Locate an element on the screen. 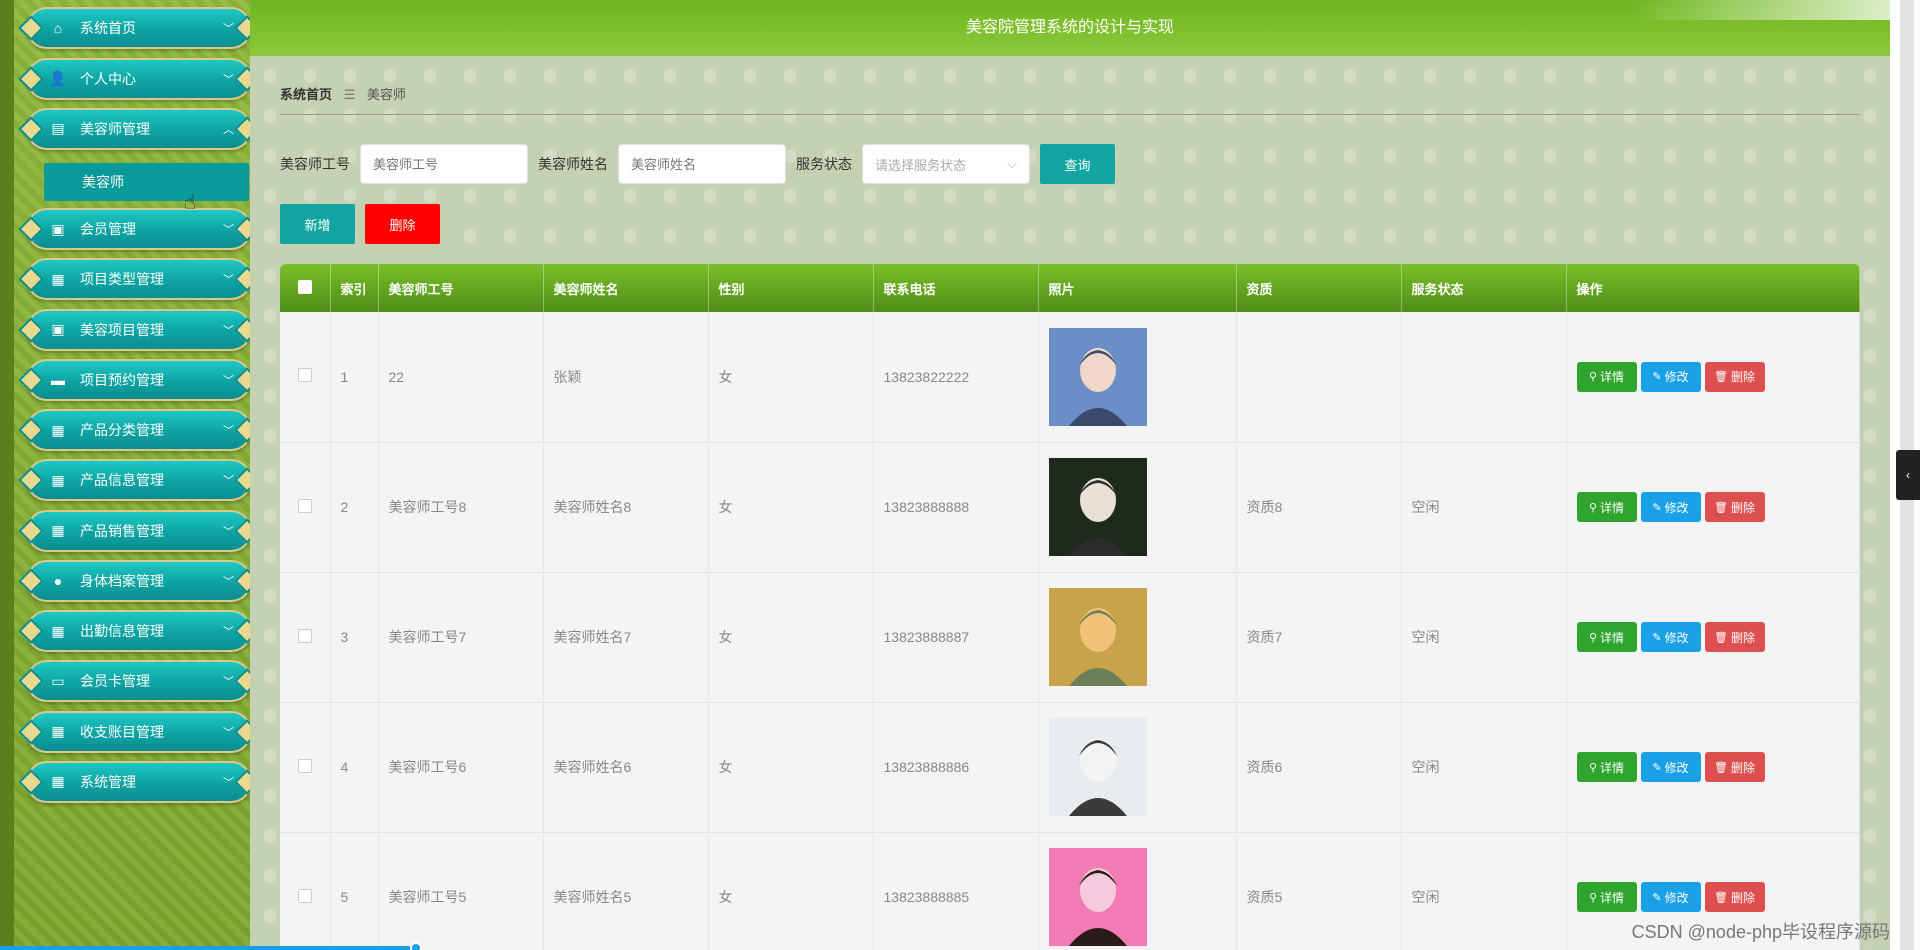 This screenshot has height=950, width=1920. cell-name: 美容师姓名6 is located at coordinates (626, 767).